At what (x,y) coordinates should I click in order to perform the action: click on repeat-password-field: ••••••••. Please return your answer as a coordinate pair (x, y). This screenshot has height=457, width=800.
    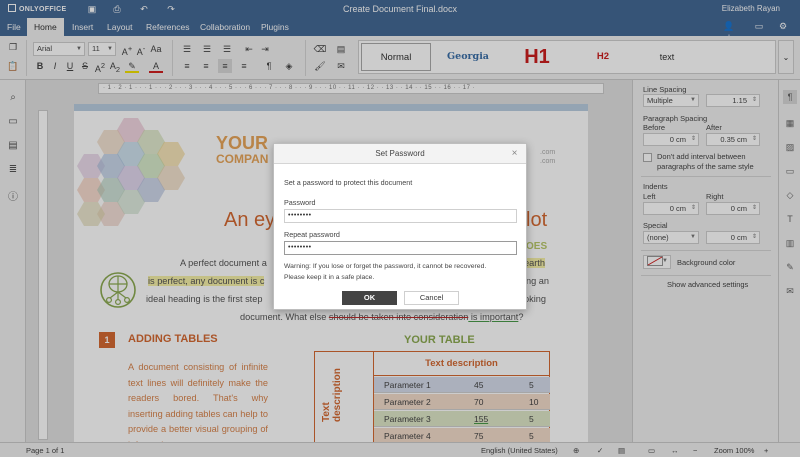
    Looking at the image, I should click on (400, 248).